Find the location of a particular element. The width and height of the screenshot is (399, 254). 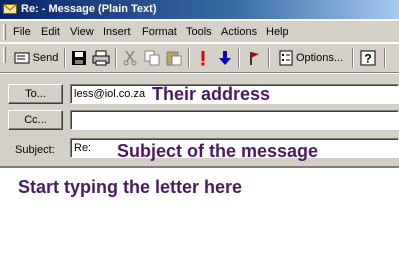

subject-annotation: Subject of the message is located at coordinates (218, 151).